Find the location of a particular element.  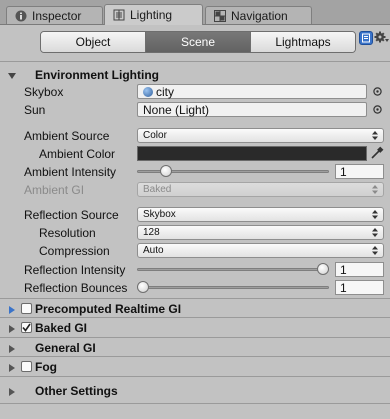

resolution-row: Resolution 128 is located at coordinates (195, 233).